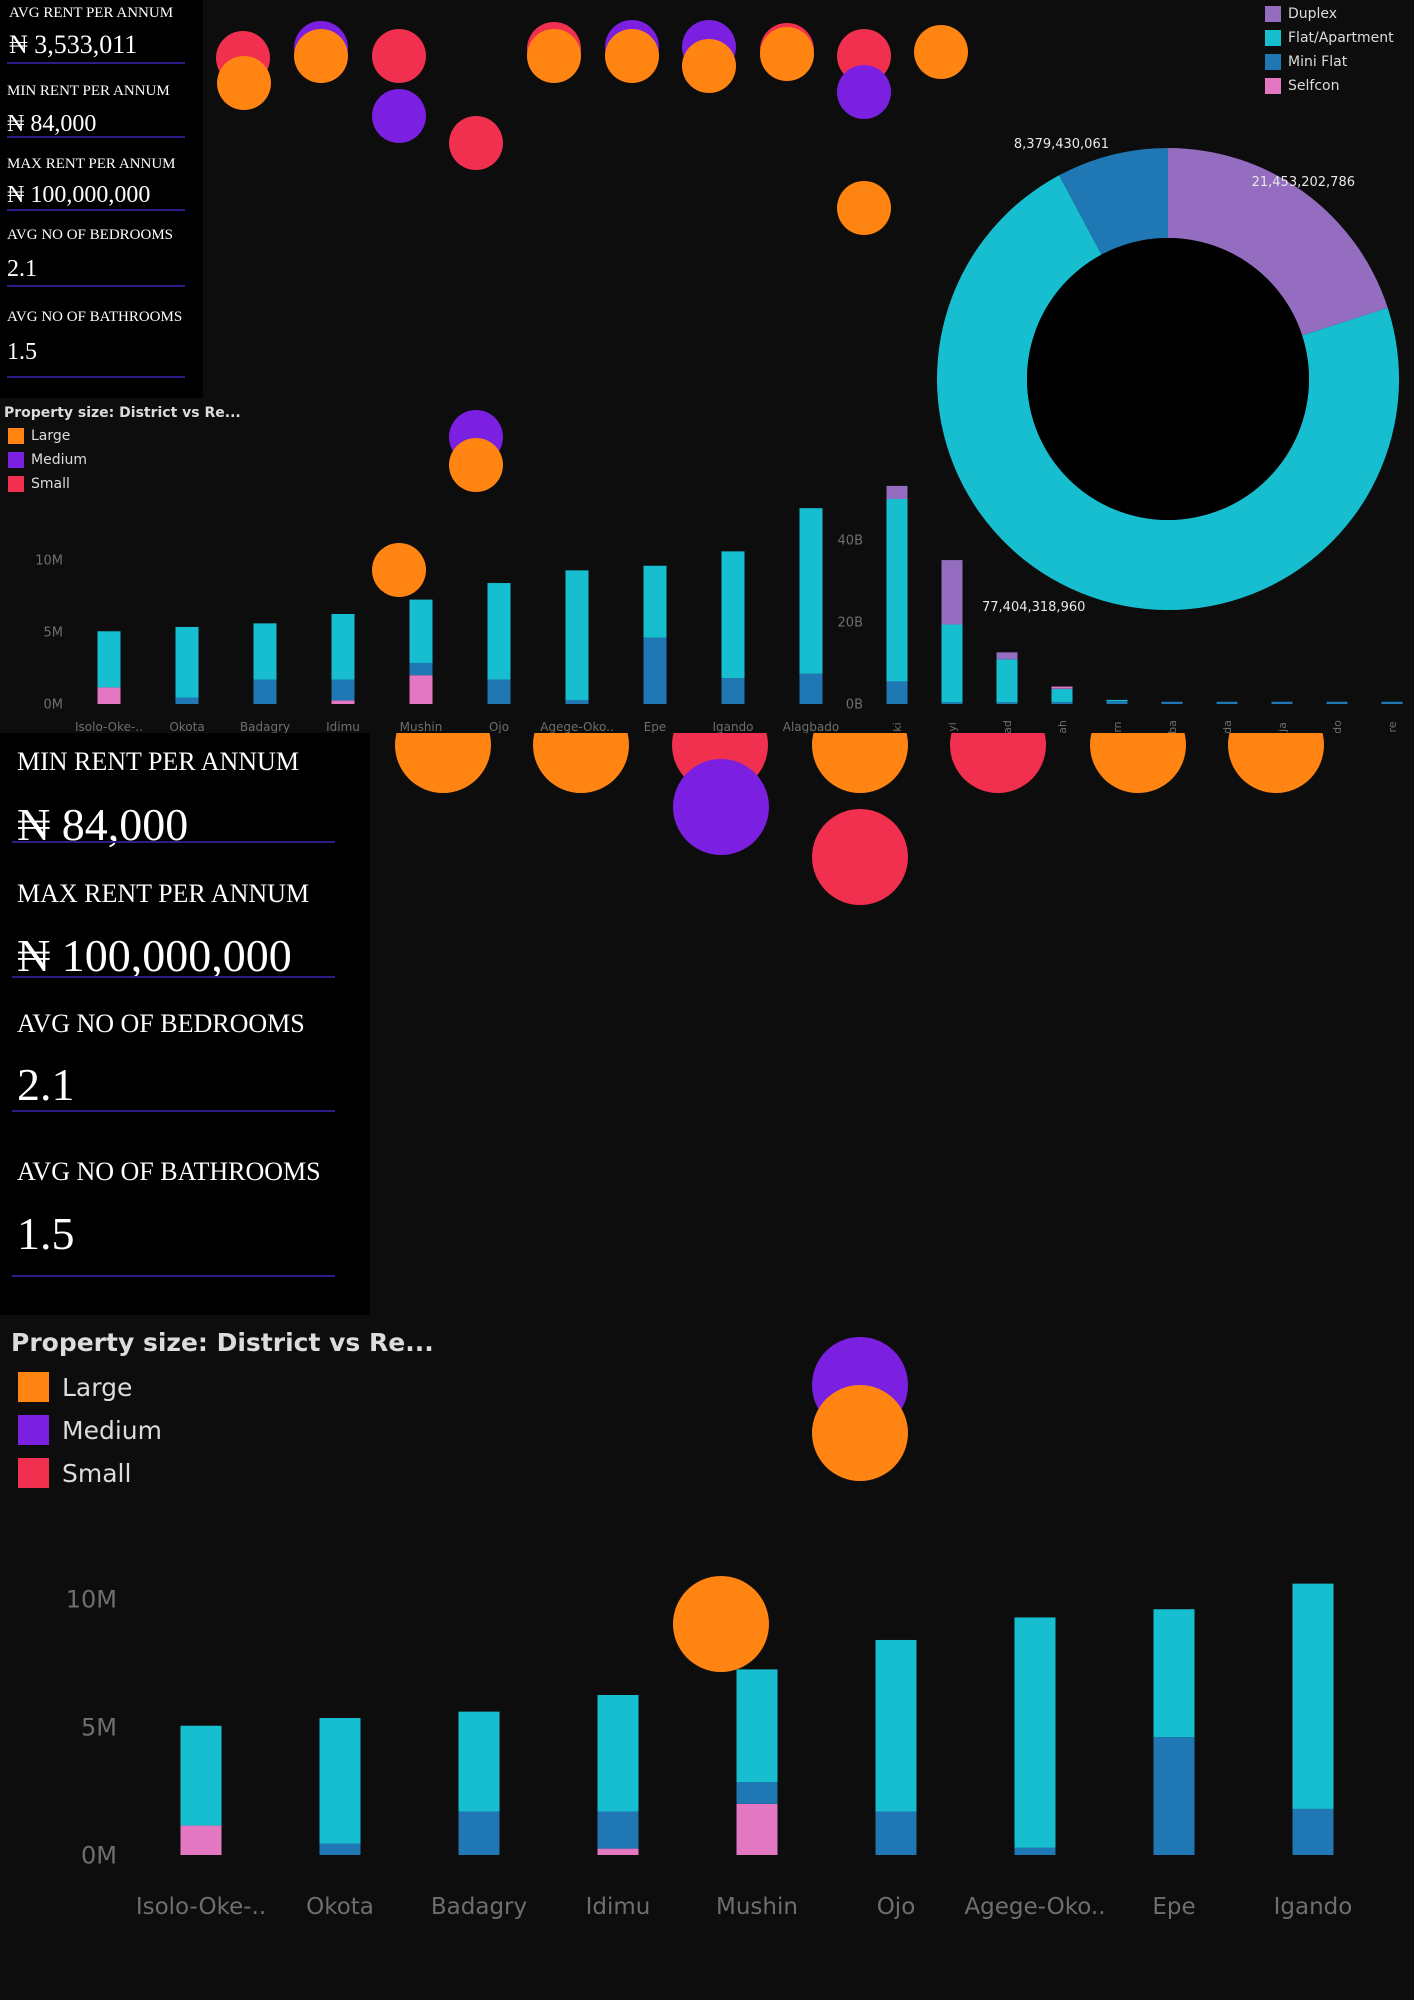 Image resolution: width=1414 pixels, height=2000 pixels. I want to click on x-tick-label: re, so click(1392, 726).